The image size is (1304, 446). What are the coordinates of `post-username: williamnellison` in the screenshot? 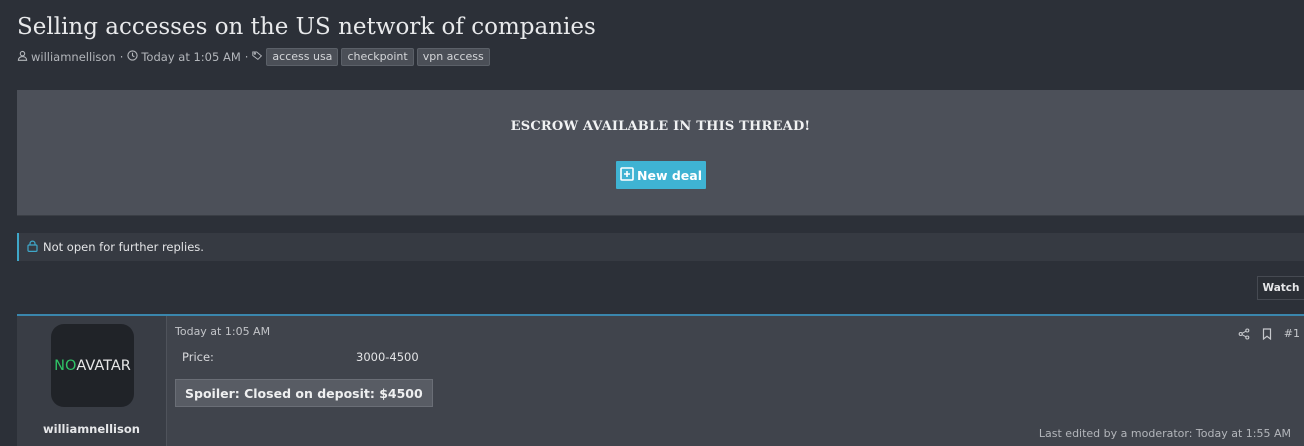 It's located at (91, 429).